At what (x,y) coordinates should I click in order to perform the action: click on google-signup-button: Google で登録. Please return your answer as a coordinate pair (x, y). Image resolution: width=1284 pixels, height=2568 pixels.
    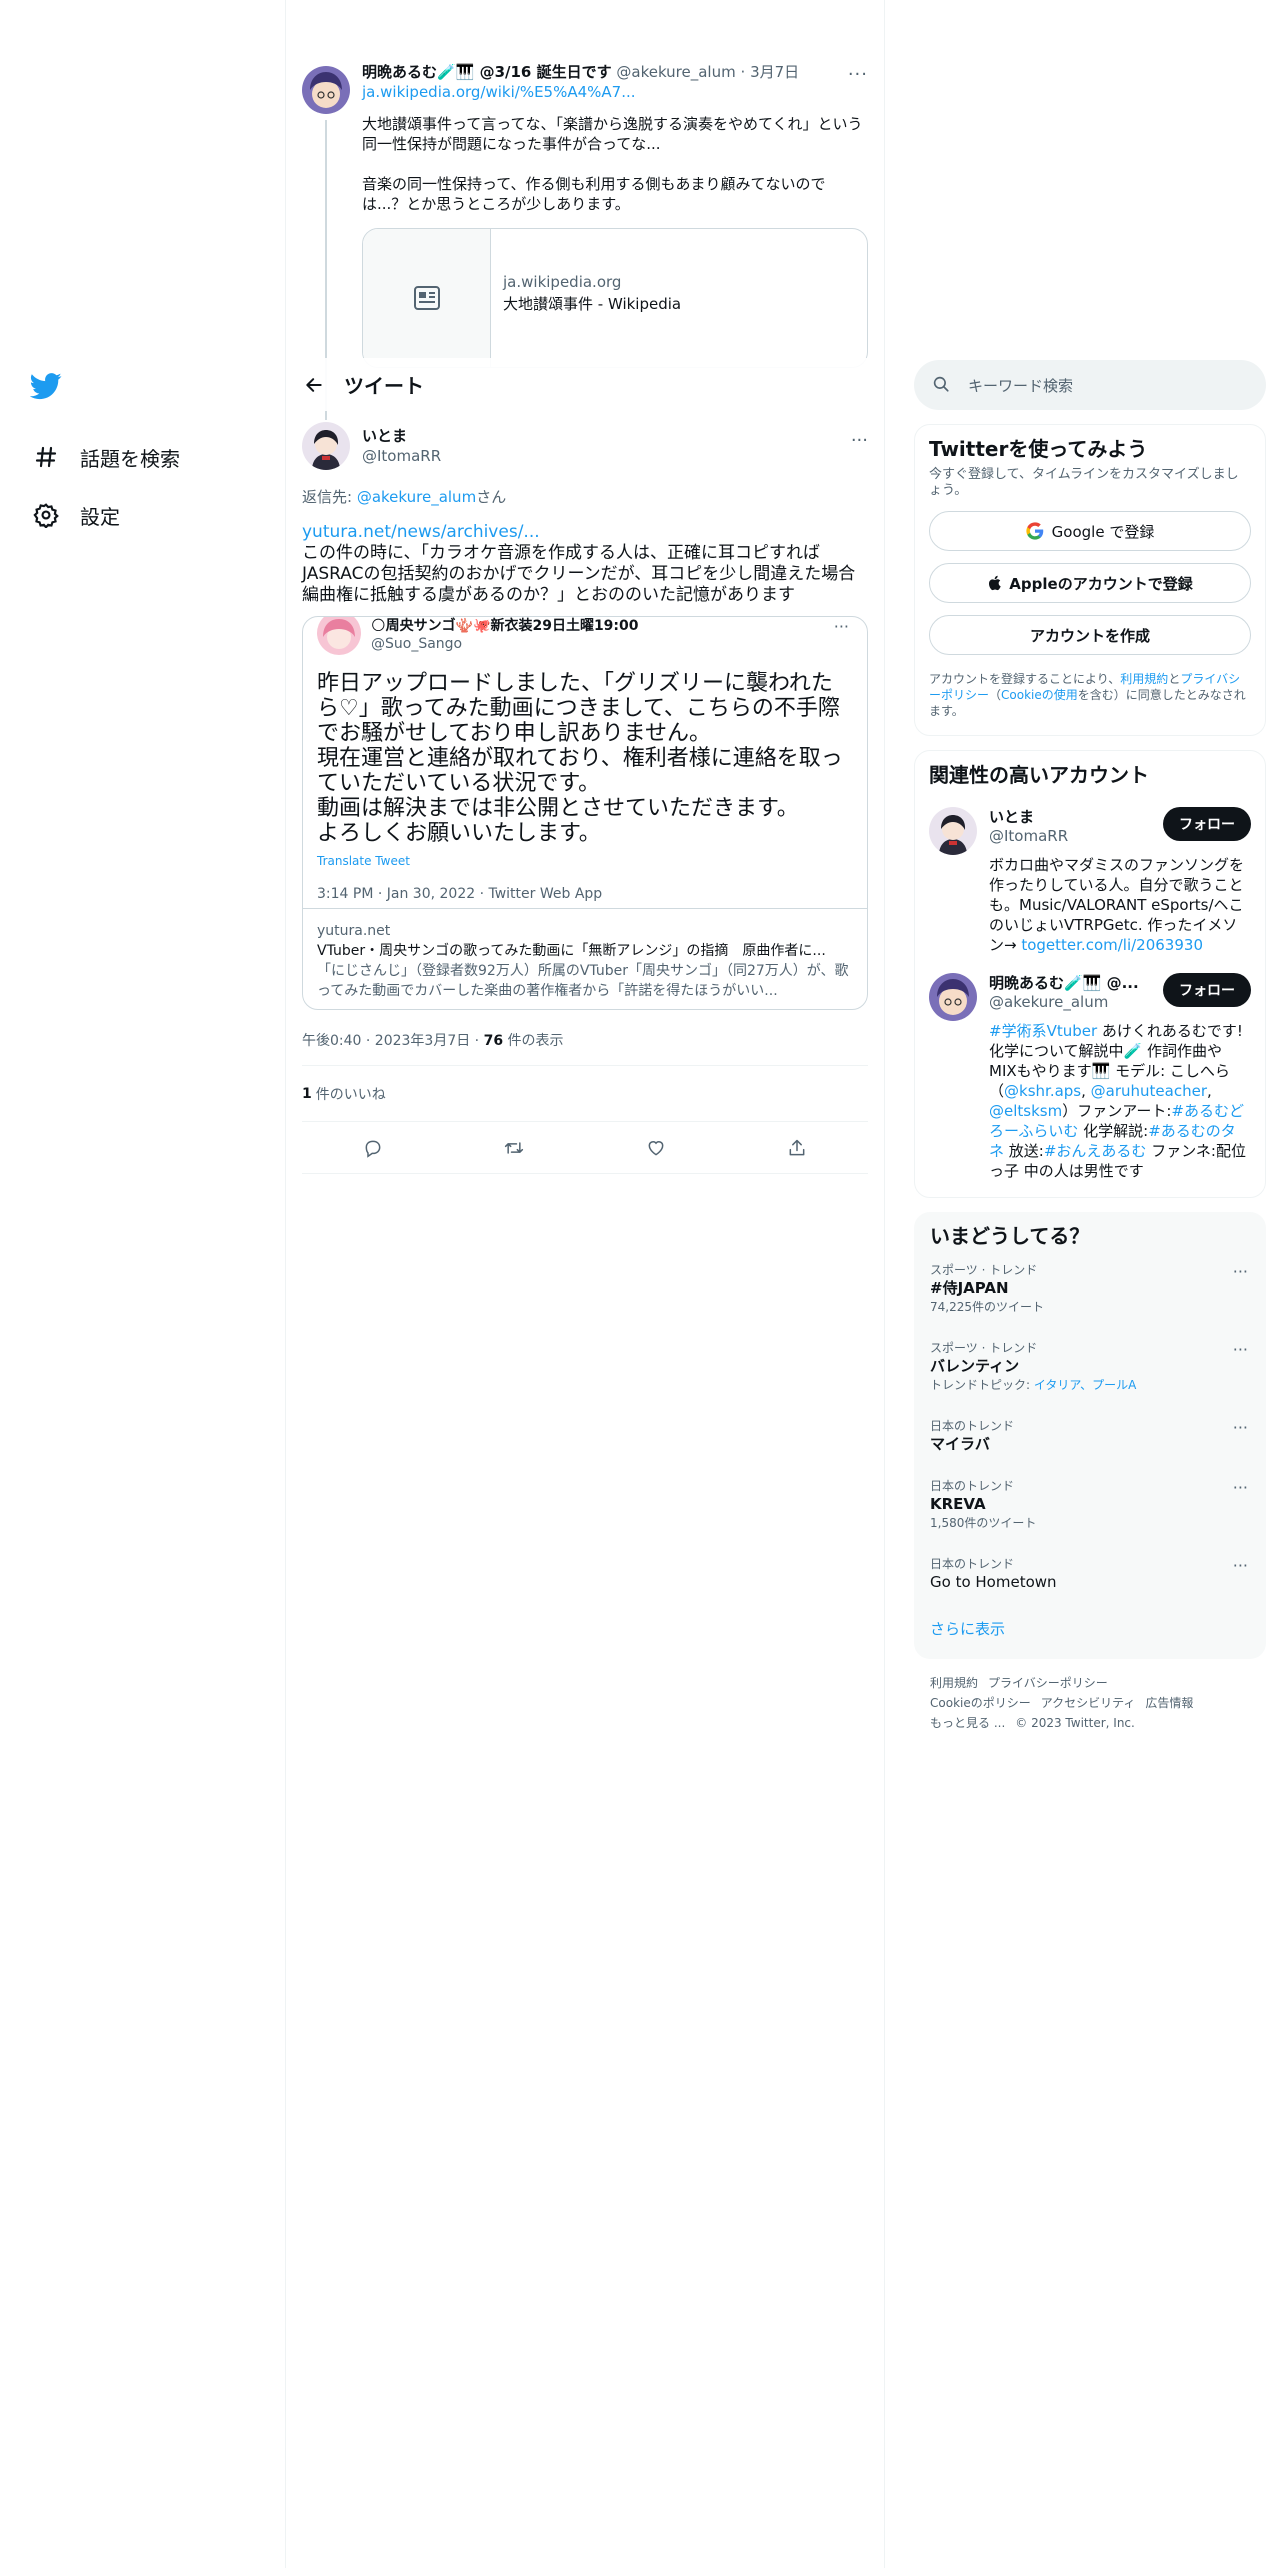
    Looking at the image, I should click on (1090, 531).